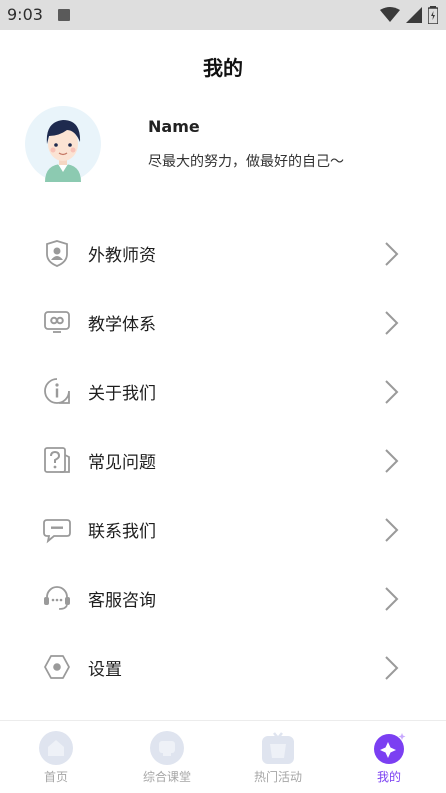  Describe the element at coordinates (223, 322) in the screenshot. I see `menu-item-teaching-system: 教学体系` at that location.